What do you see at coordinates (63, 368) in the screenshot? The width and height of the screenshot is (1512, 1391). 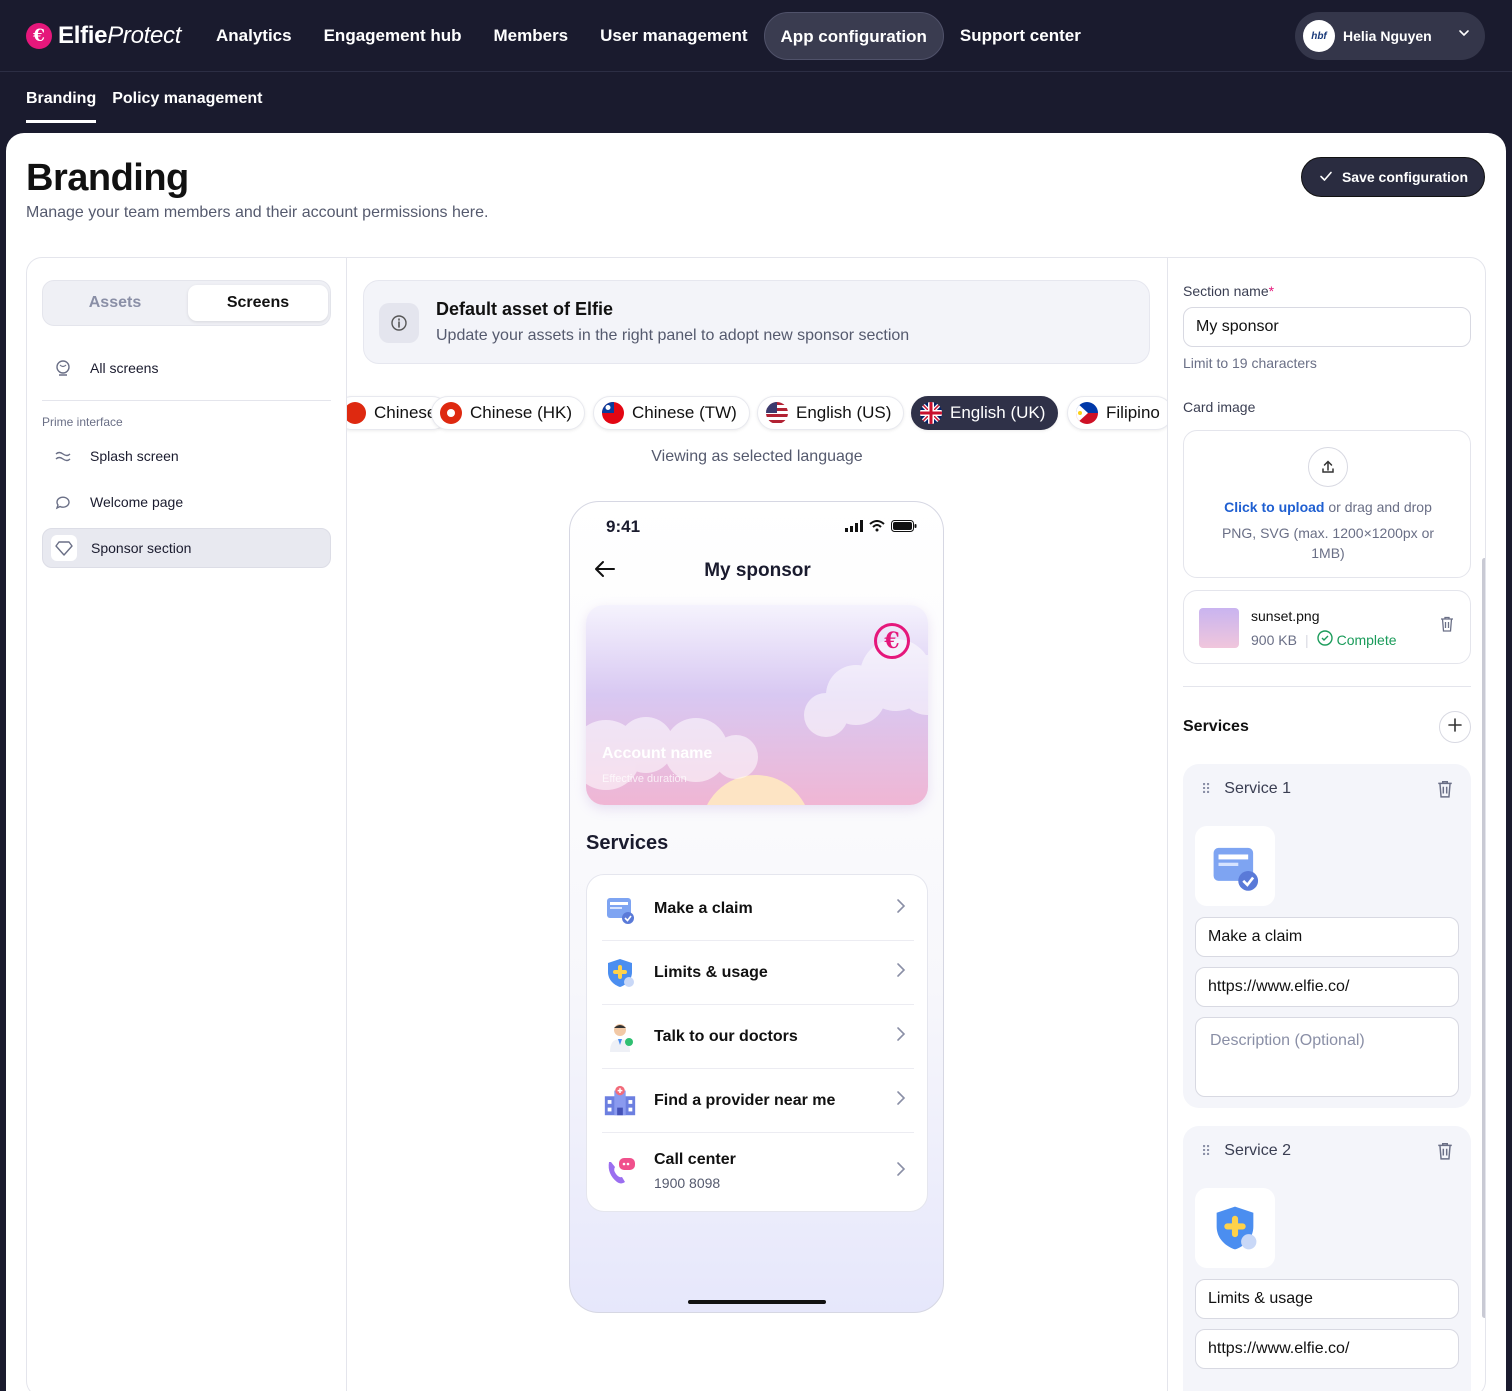 I see `globe-icon` at bounding box center [63, 368].